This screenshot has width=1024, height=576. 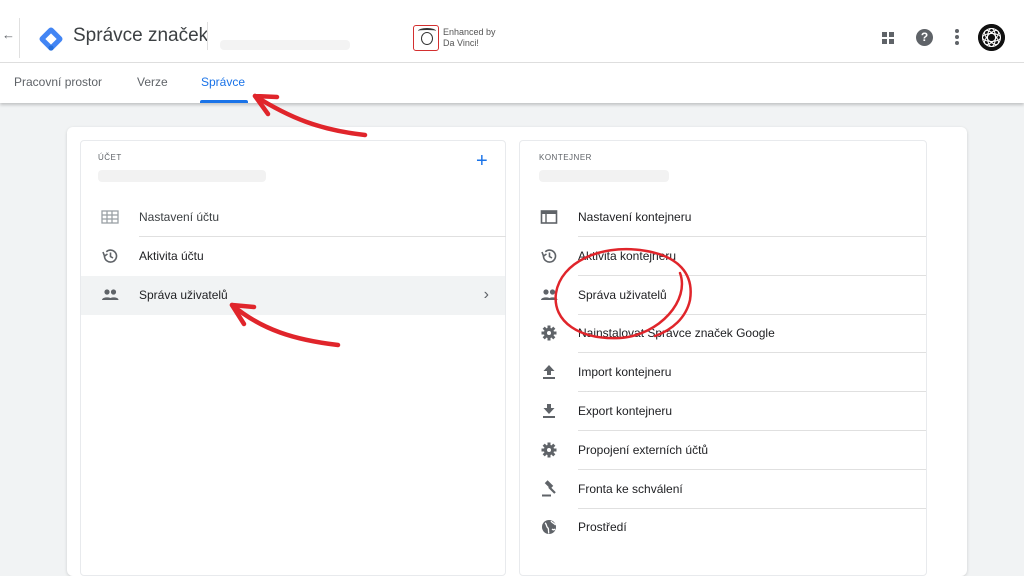 What do you see at coordinates (110, 217) in the screenshot?
I see `table-icon` at bounding box center [110, 217].